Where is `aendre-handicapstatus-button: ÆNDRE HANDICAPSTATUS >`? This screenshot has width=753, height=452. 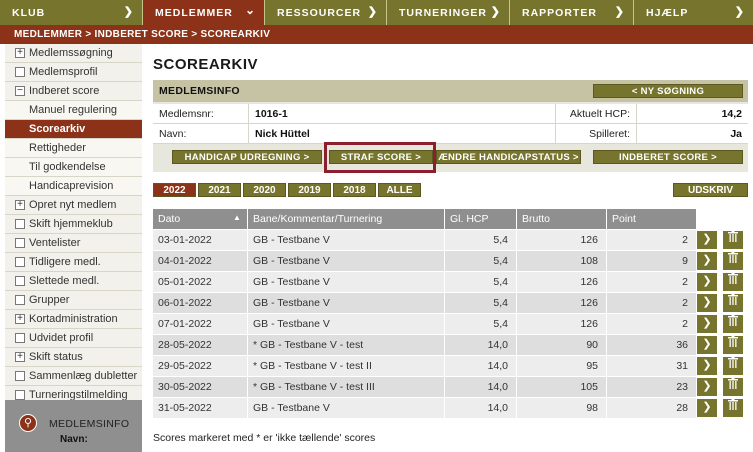
aendre-handicapstatus-button: ÆNDRE HANDICAPSTATUS > is located at coordinates (508, 157).